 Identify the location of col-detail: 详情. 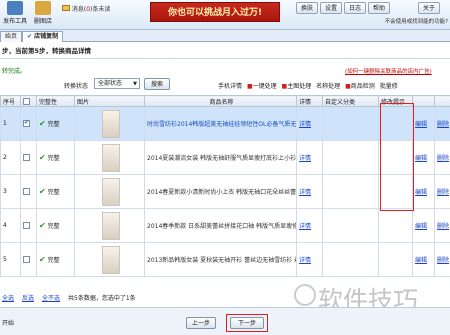
(309, 101).